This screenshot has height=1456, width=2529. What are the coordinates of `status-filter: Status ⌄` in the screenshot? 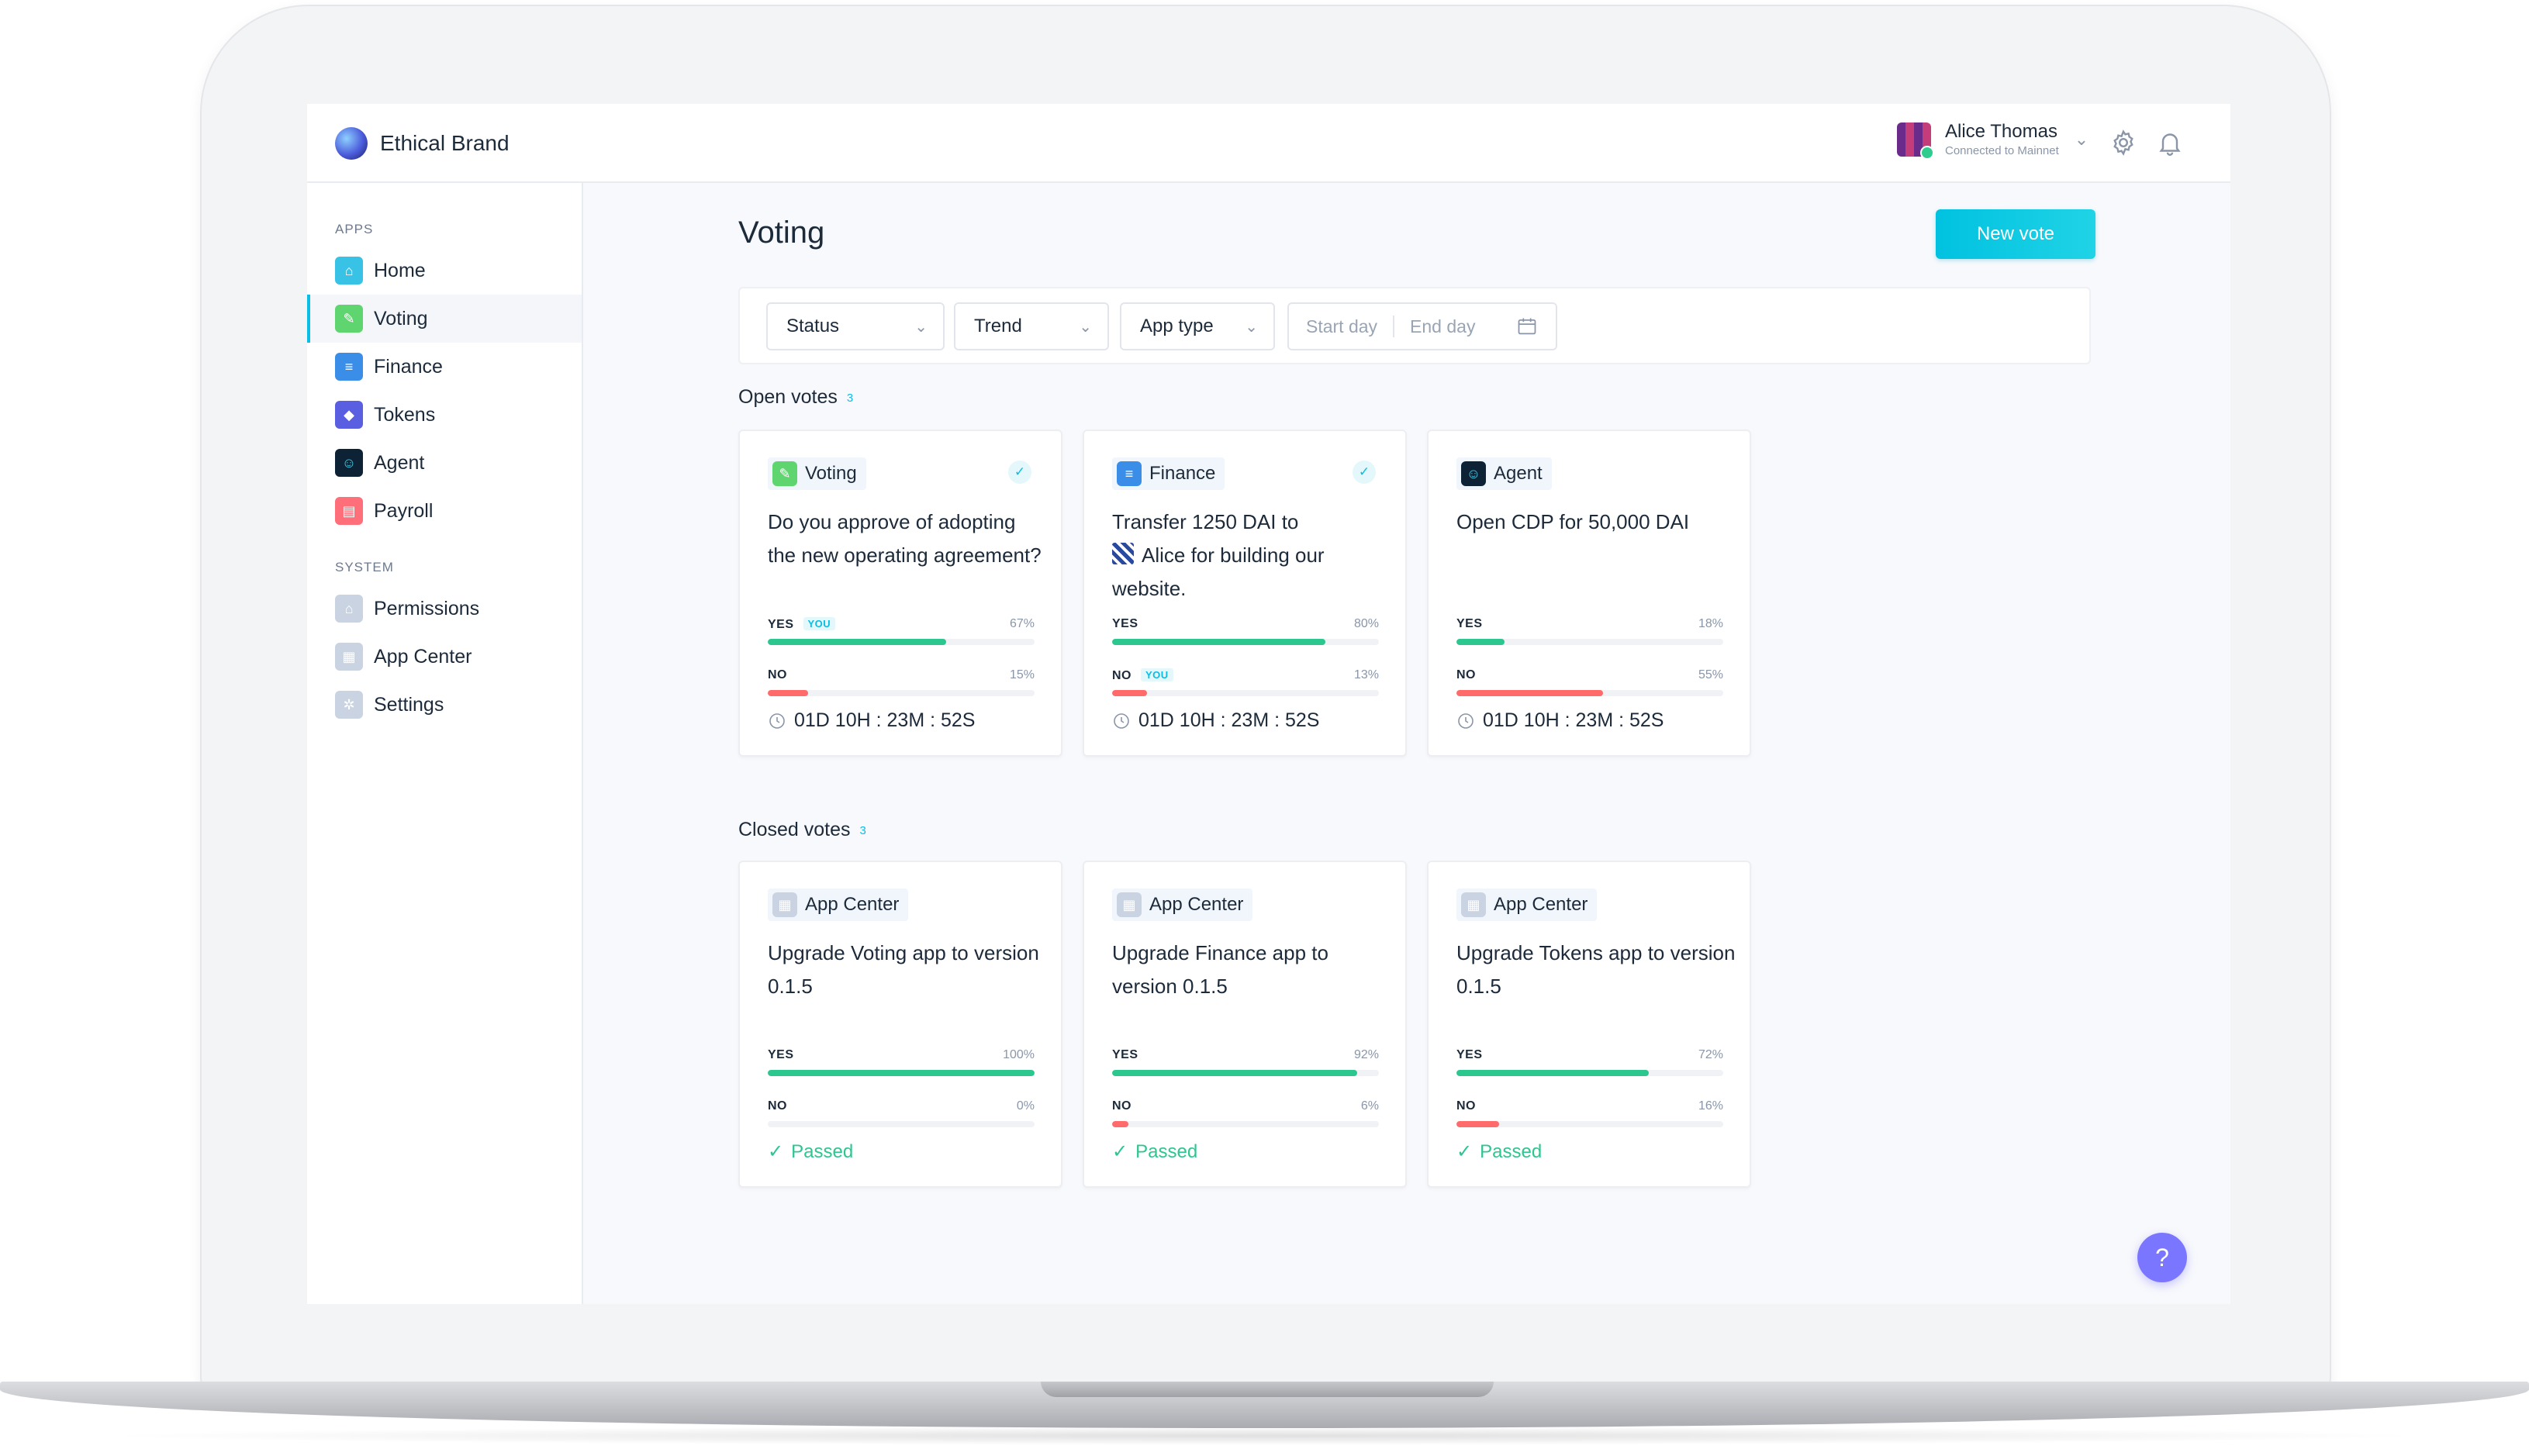 It's located at (855, 326).